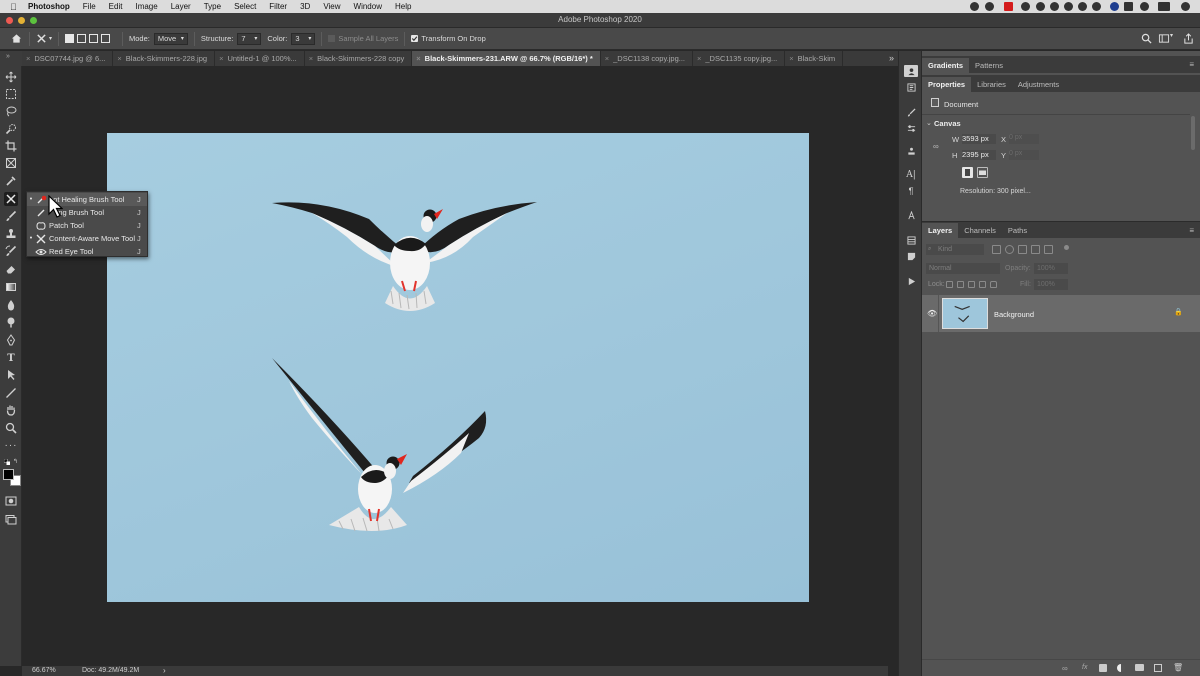  What do you see at coordinates (11, 234) in the screenshot?
I see `clone-stamp-tool-icon` at bounding box center [11, 234].